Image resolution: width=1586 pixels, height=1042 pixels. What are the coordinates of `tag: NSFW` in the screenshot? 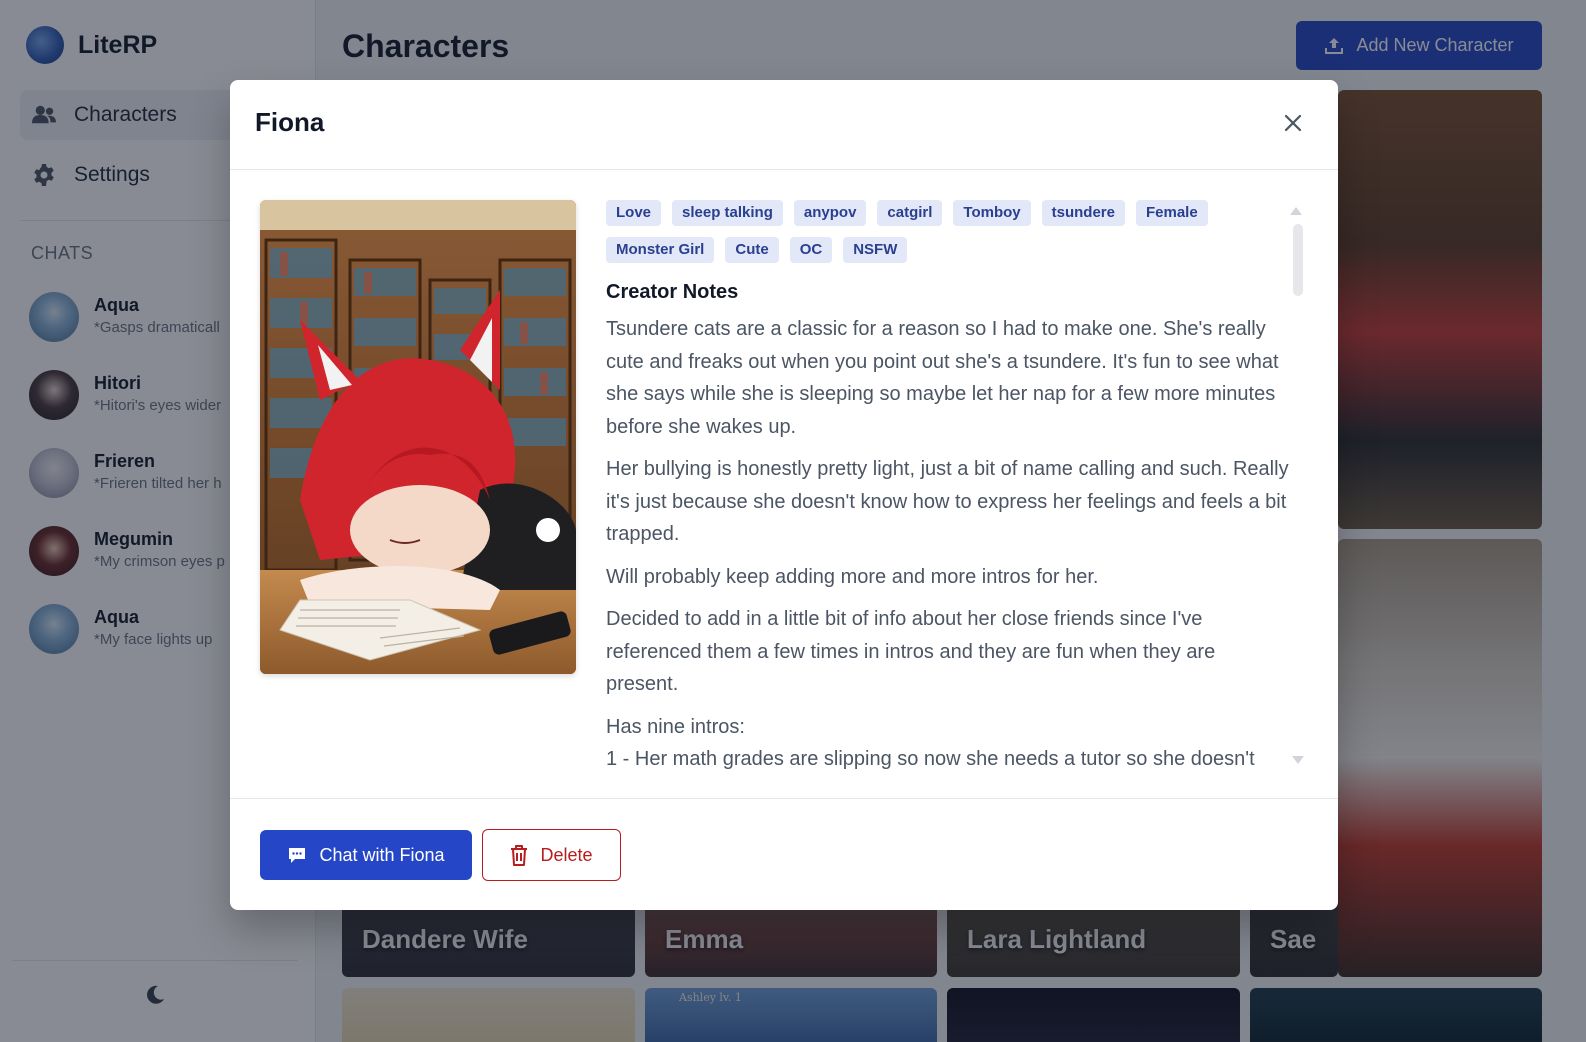 It's located at (875, 250).